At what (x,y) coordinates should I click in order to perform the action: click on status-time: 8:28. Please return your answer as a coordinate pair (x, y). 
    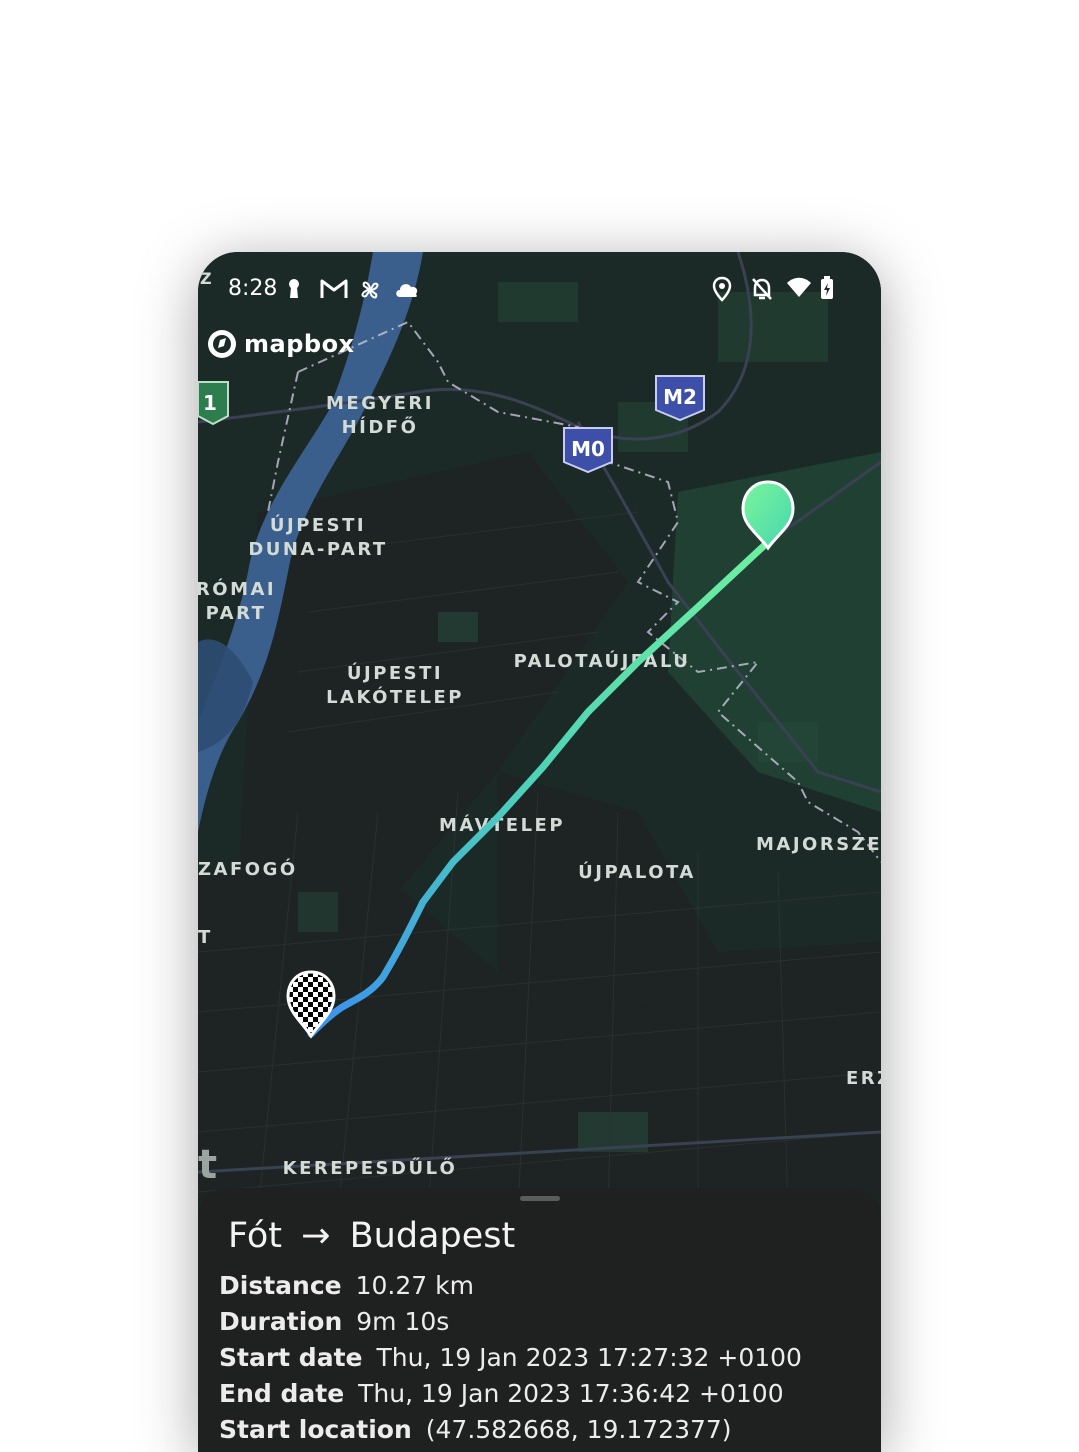
    Looking at the image, I should click on (253, 288).